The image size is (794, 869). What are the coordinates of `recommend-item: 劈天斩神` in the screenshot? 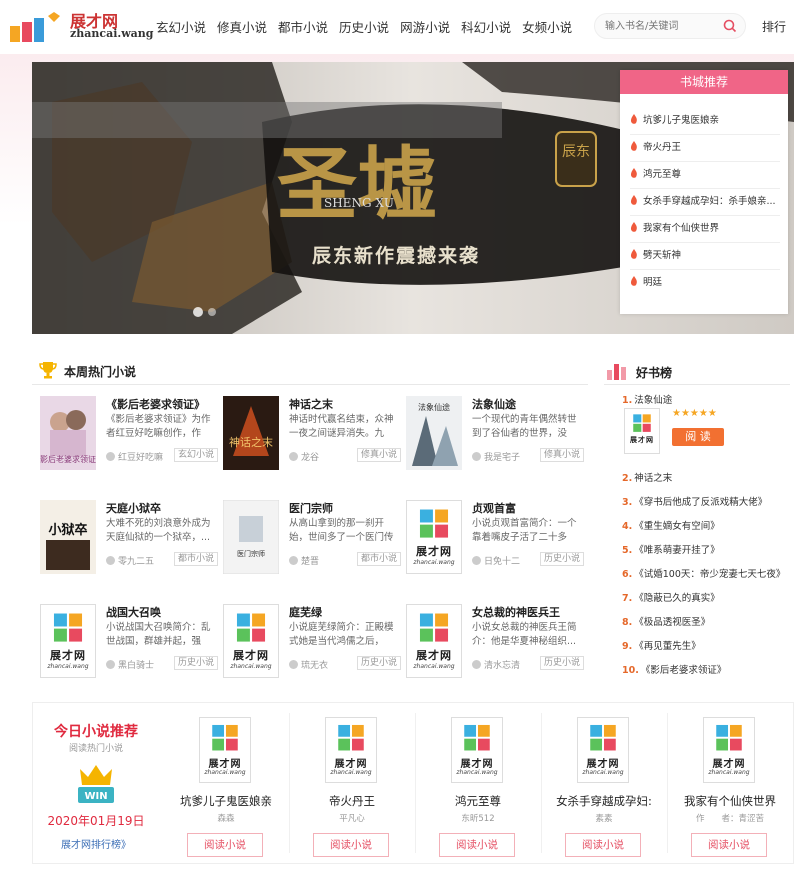 It's located at (705, 256).